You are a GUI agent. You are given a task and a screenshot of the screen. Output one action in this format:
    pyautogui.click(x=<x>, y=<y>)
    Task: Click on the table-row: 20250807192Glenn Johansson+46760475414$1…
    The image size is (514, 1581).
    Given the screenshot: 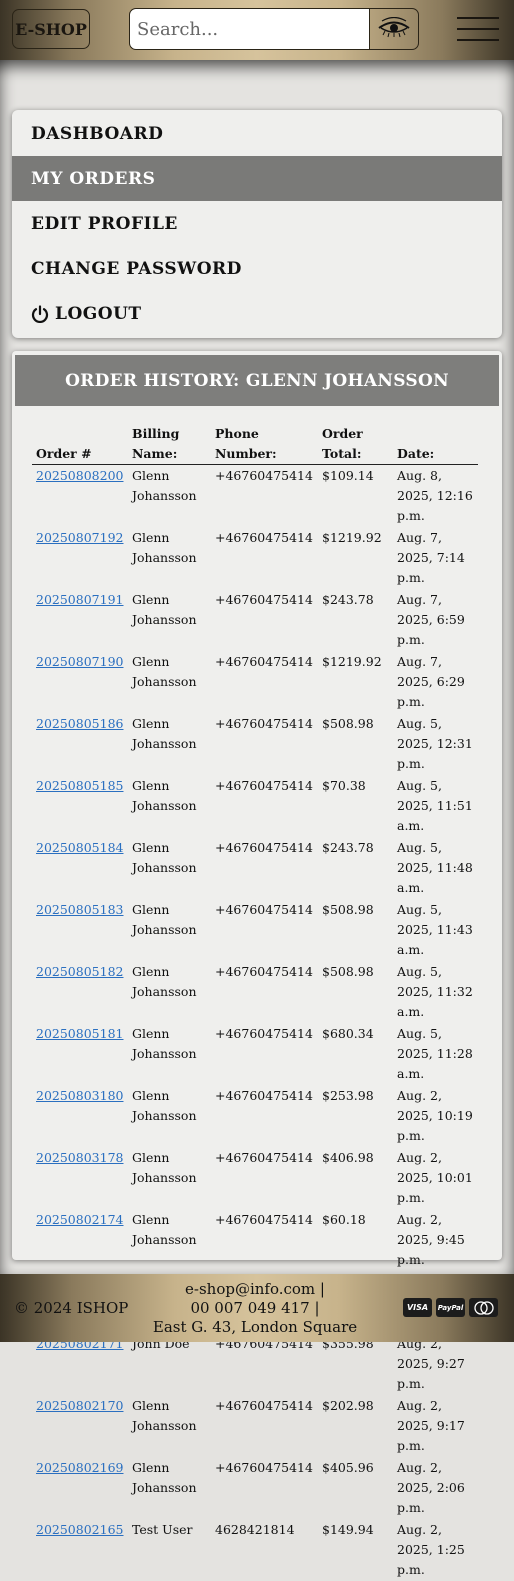 What is the action you would take?
    pyautogui.click(x=255, y=558)
    